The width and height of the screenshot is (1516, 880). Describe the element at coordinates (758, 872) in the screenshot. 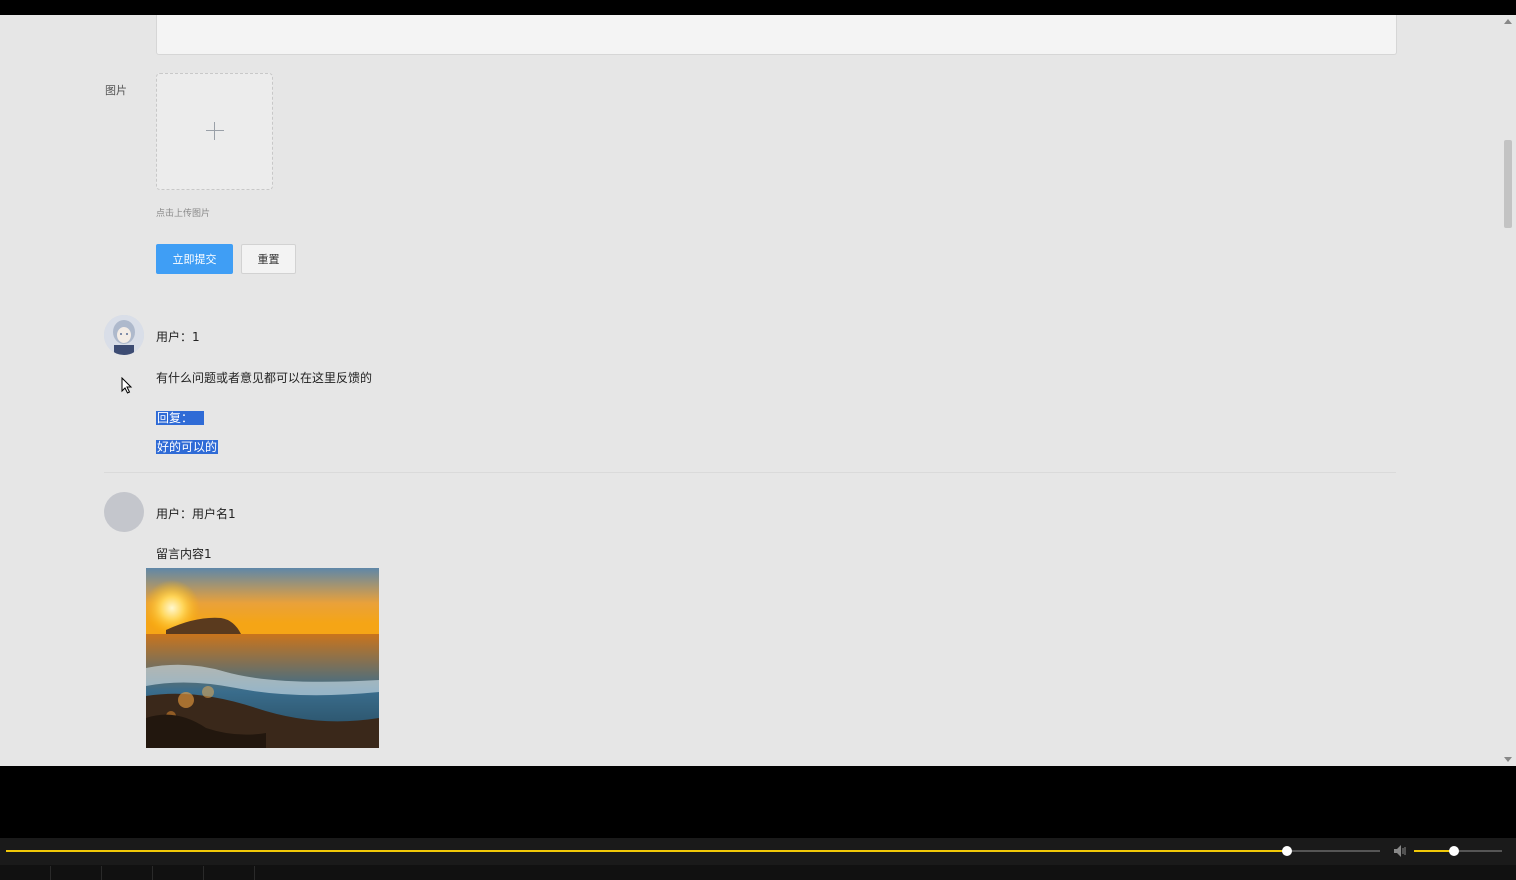

I see `player-control-row` at that location.